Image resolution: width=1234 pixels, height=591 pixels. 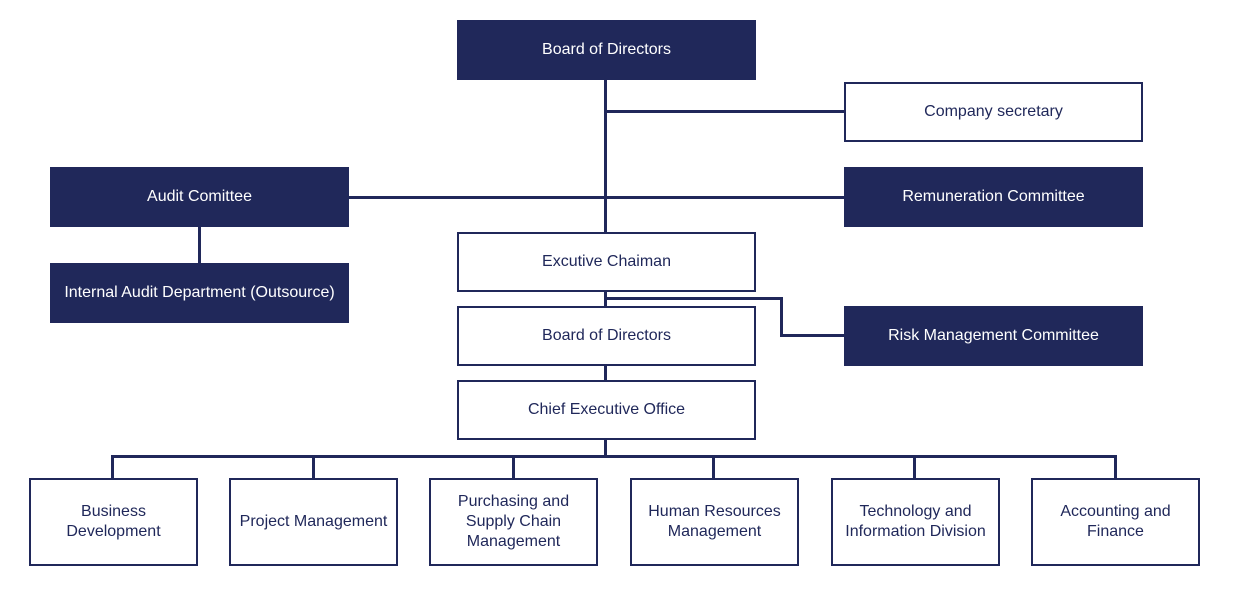 I want to click on node-board-of-directors-2: Board of Directors, so click(x=606, y=336).